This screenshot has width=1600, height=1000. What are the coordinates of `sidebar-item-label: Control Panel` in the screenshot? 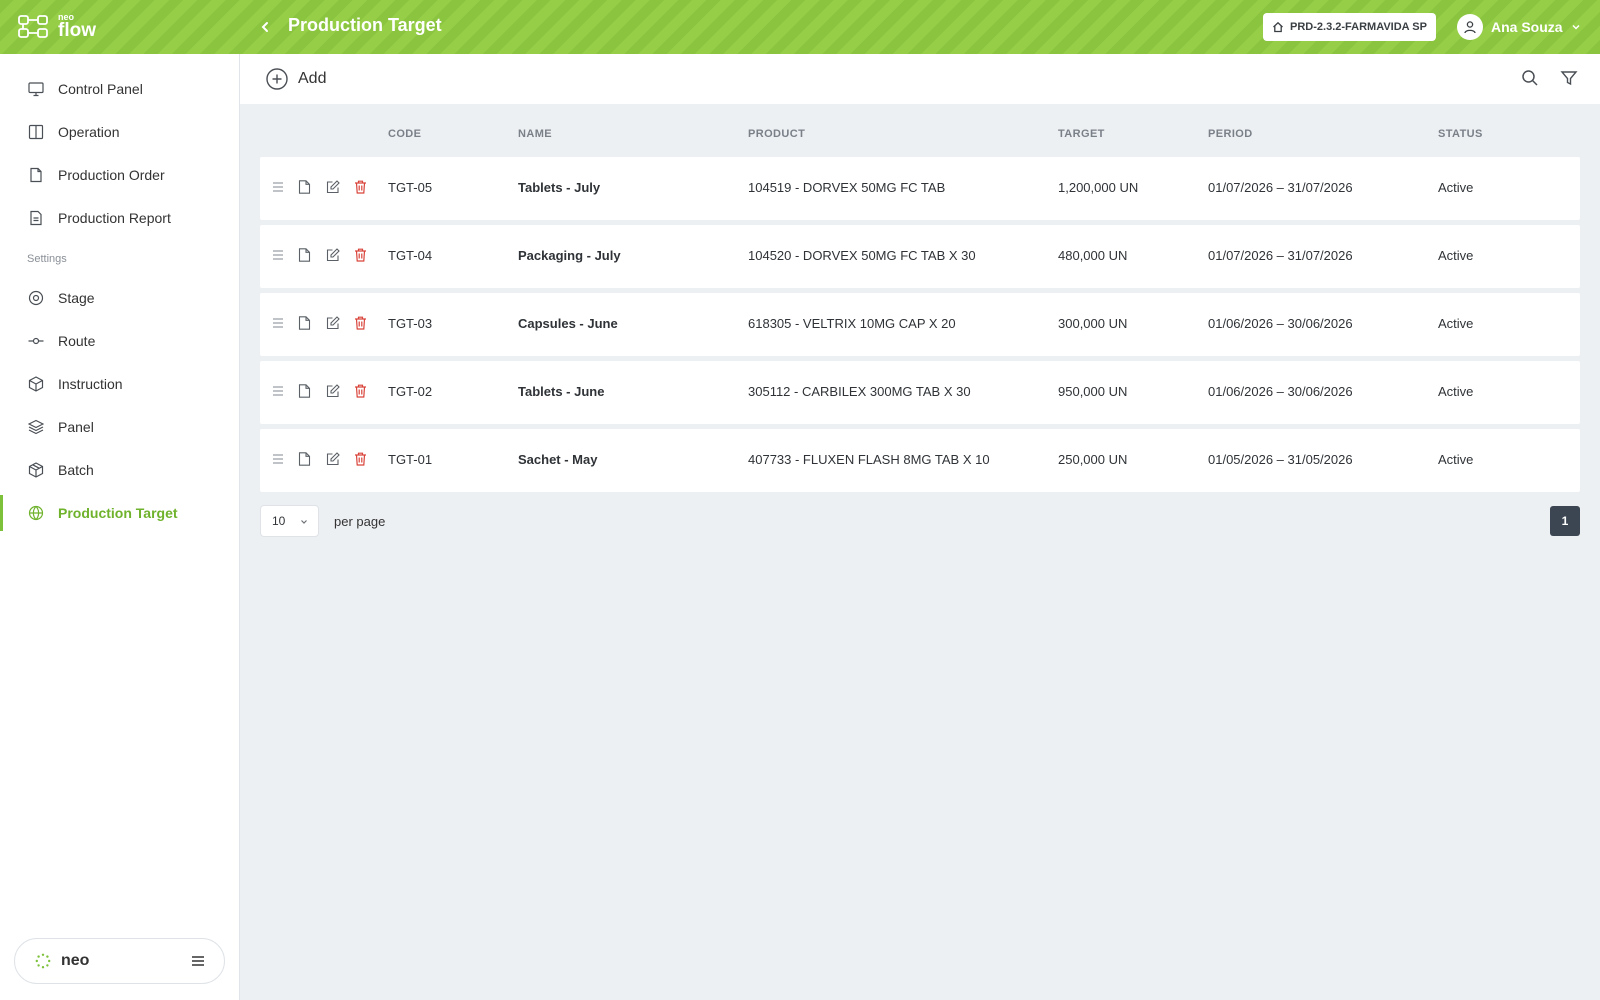 It's located at (100, 89).